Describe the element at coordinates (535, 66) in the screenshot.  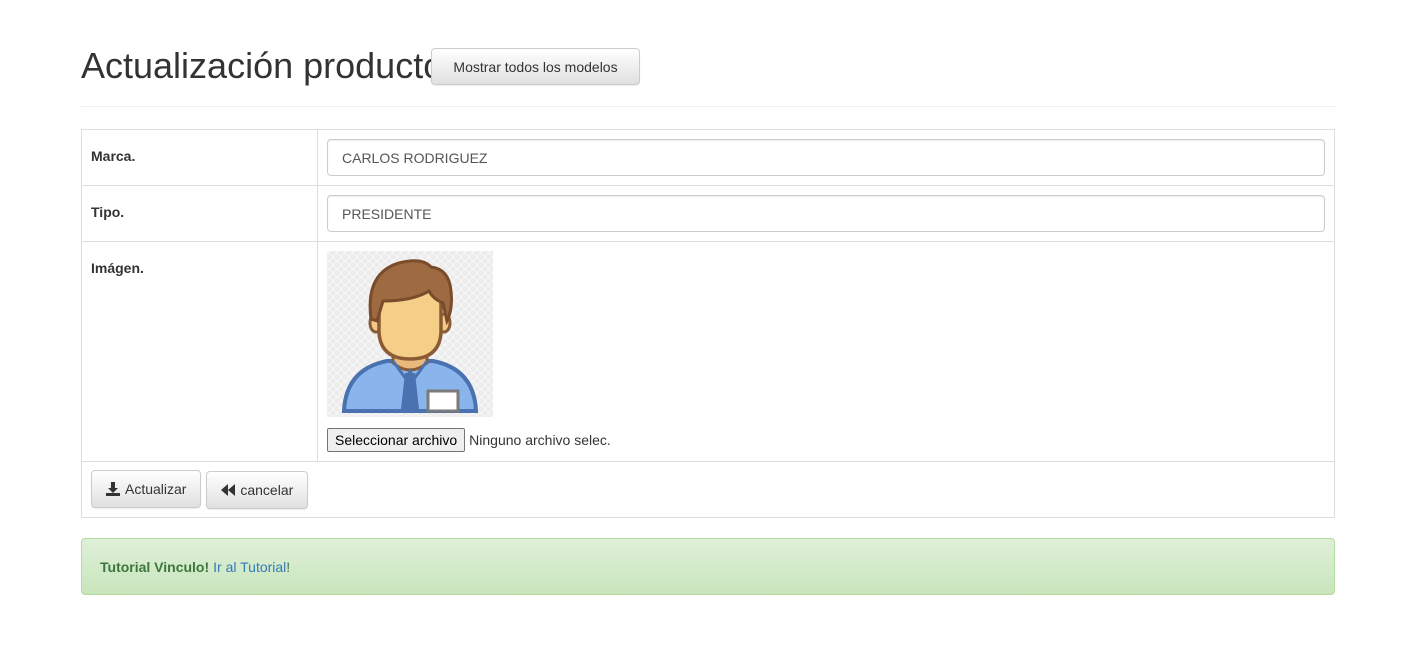
I see `show-all-models-button: Mostrar todos los modelos` at that location.